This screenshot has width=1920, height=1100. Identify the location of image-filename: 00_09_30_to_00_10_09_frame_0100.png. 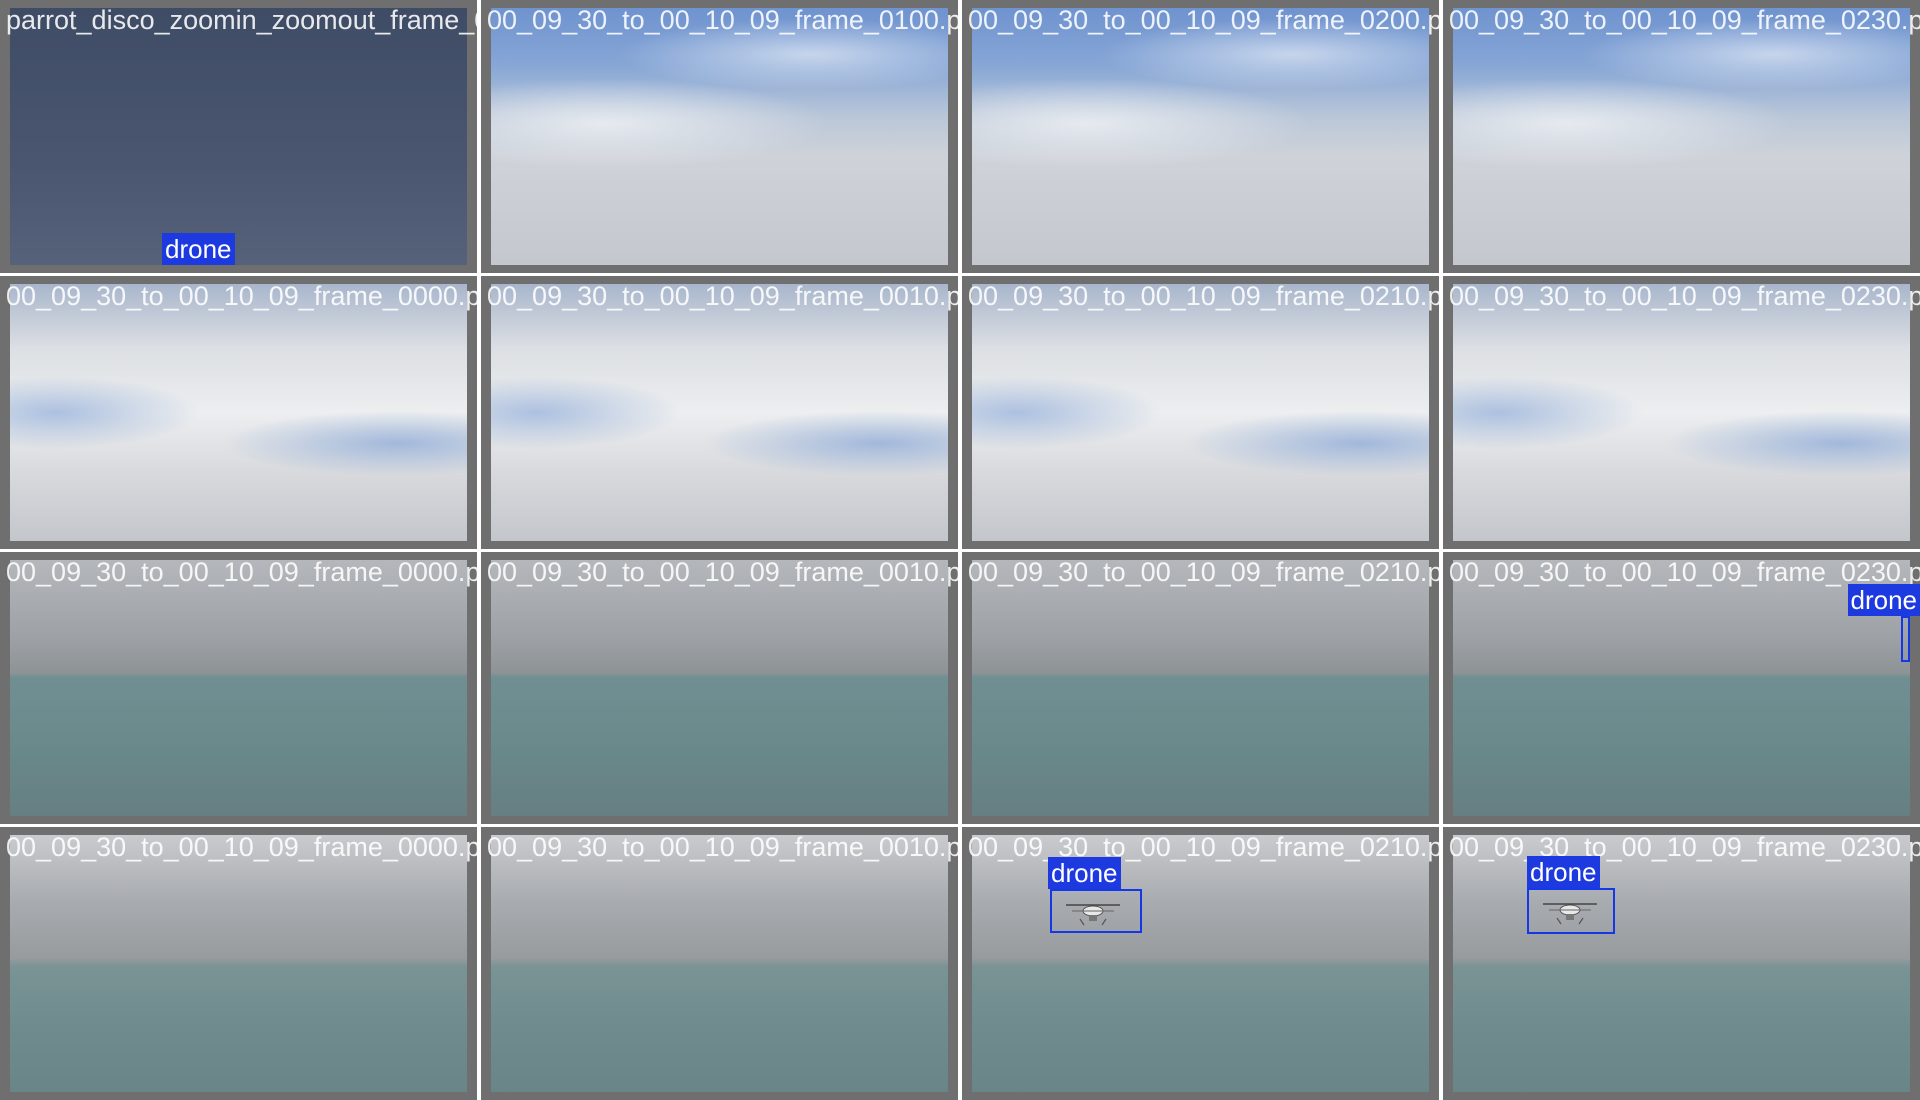
(722, 20).